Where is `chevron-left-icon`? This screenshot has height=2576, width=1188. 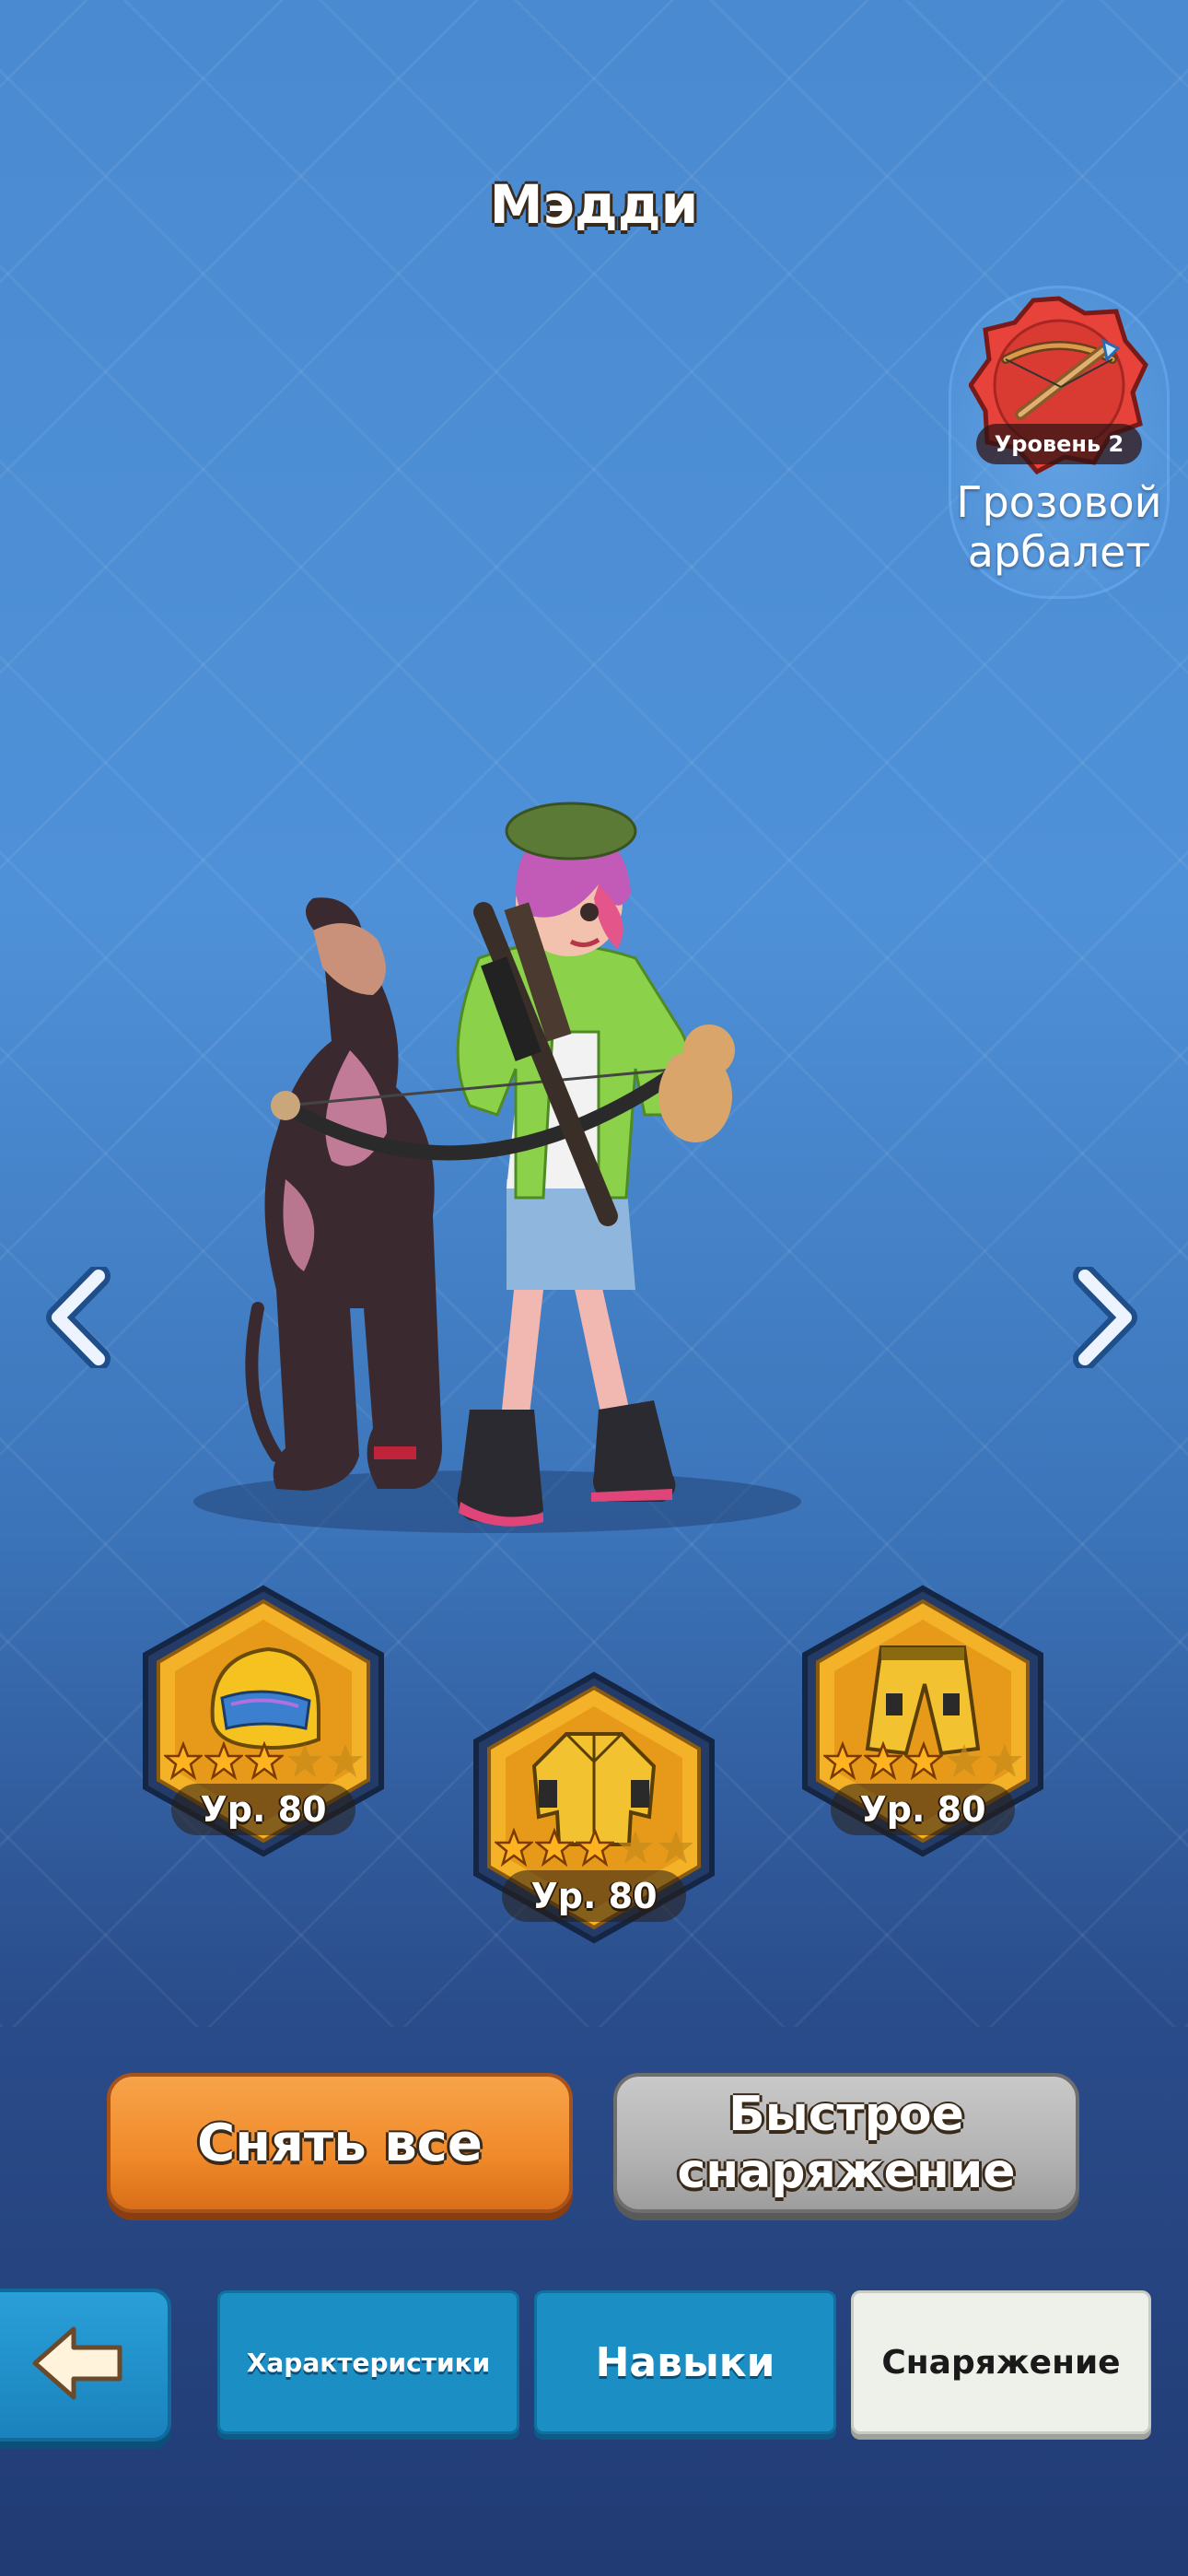
chevron-left-icon is located at coordinates (78, 1317).